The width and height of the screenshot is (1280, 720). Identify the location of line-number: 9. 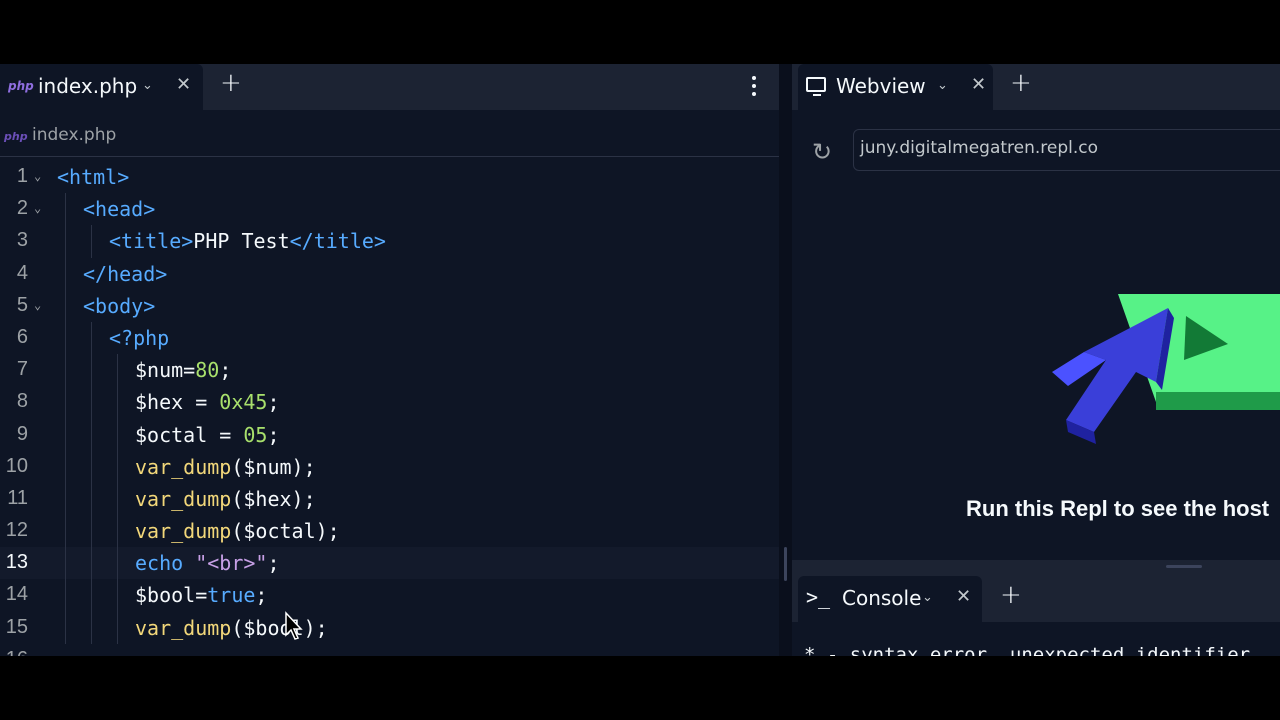
(22, 433).